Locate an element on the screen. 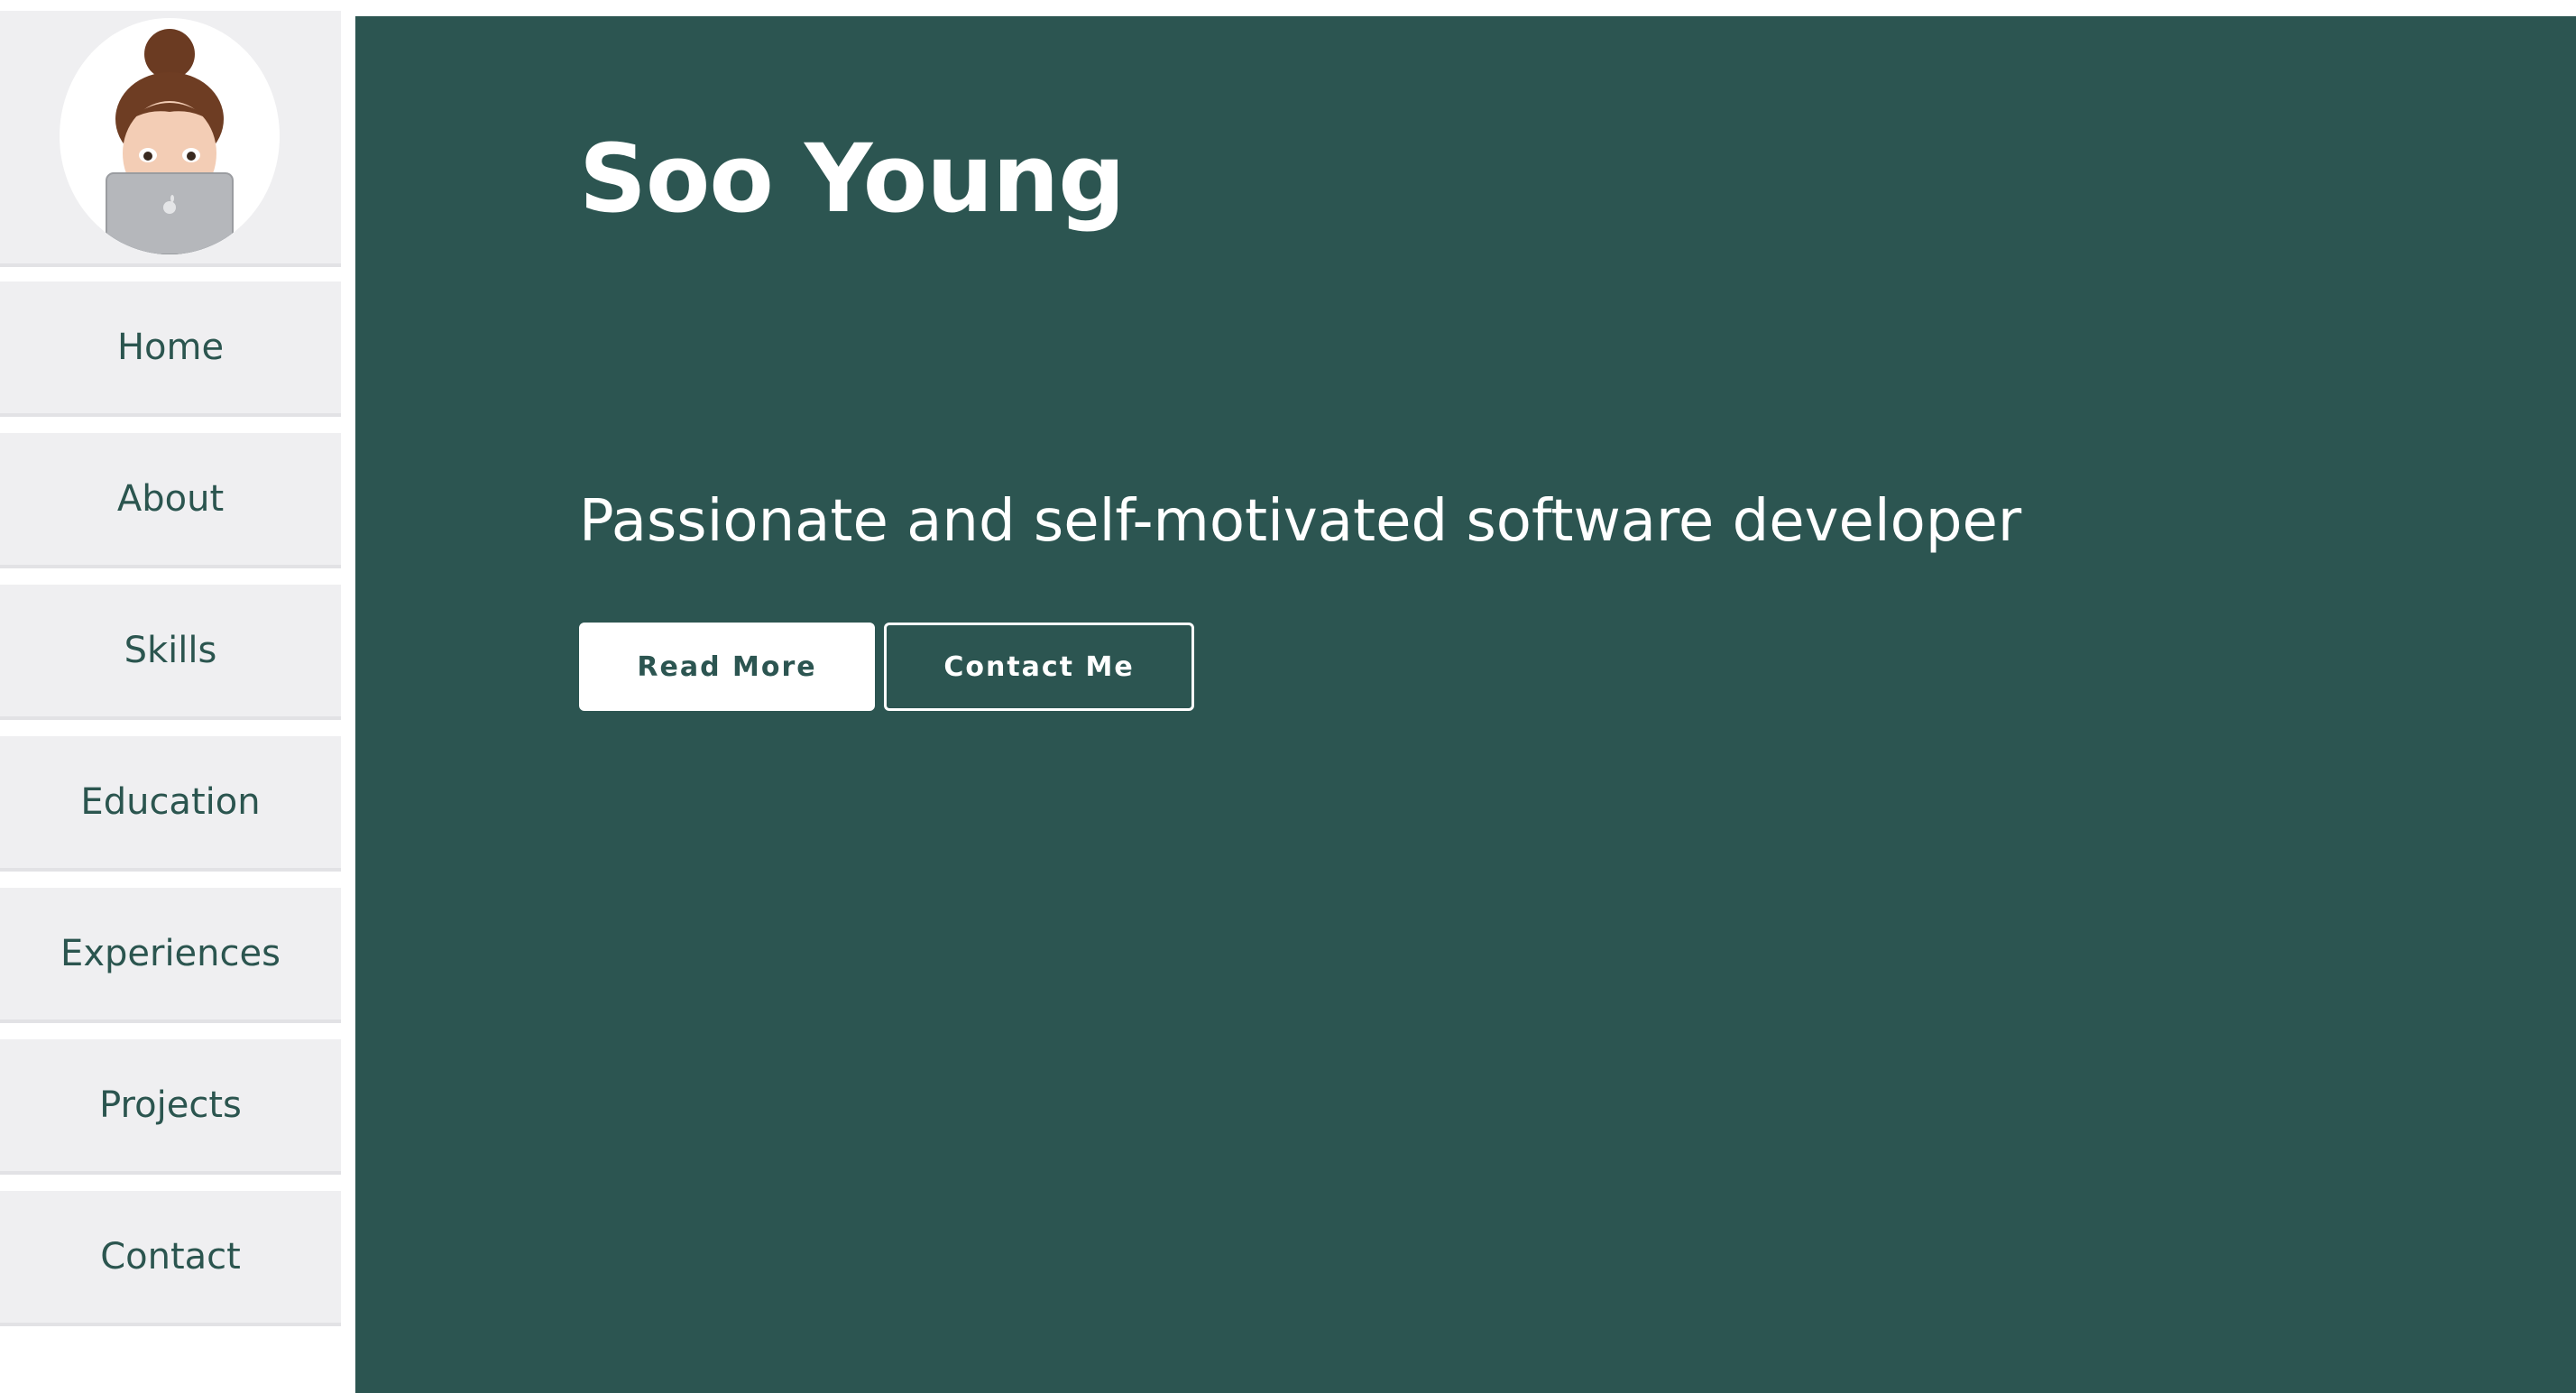 This screenshot has height=1393, width=2576. sidebar-item-label: Experiences is located at coordinates (170, 954).